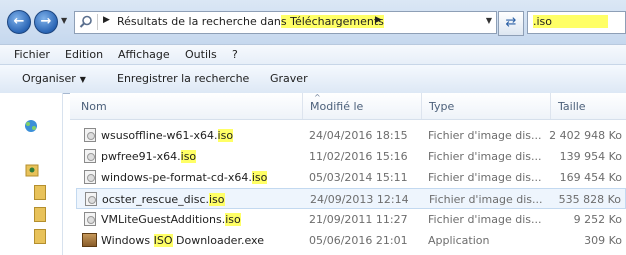 The image size is (626, 255). What do you see at coordinates (89, 240) in the screenshot?
I see `application-icon` at bounding box center [89, 240].